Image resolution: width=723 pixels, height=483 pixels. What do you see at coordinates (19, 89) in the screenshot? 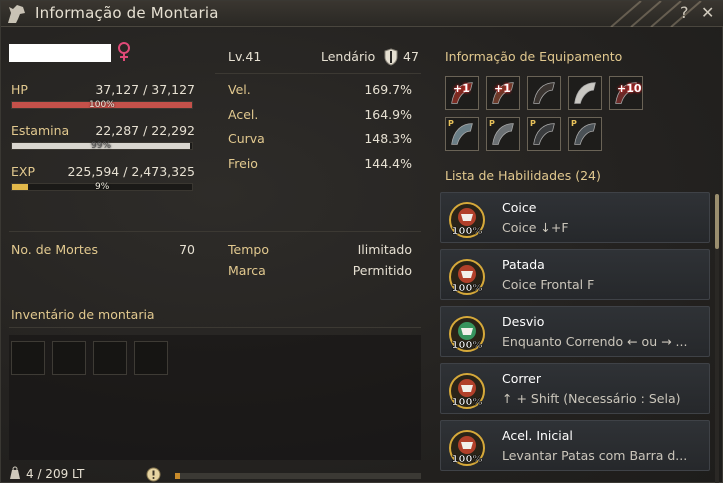
I see `hp-label: HP` at bounding box center [19, 89].